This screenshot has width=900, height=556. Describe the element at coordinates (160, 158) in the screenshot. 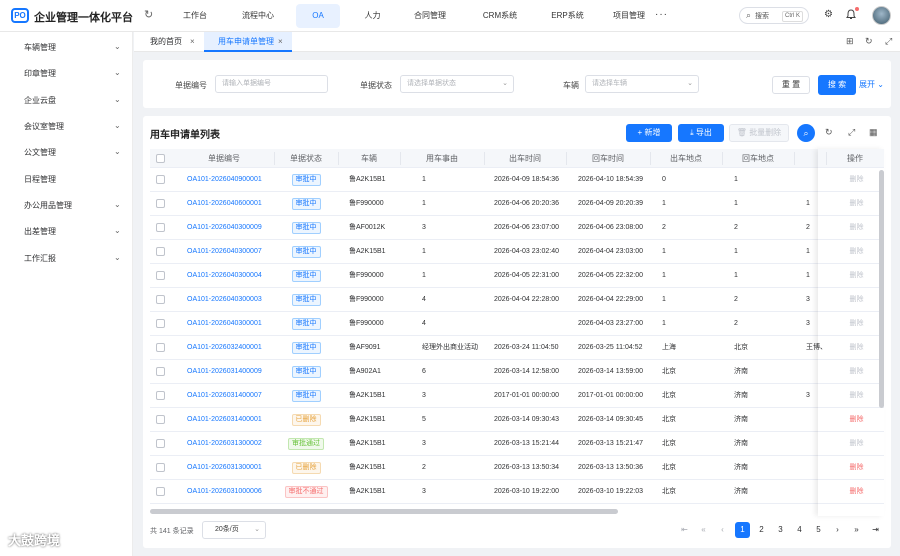

I see `select-all-checkbox` at that location.